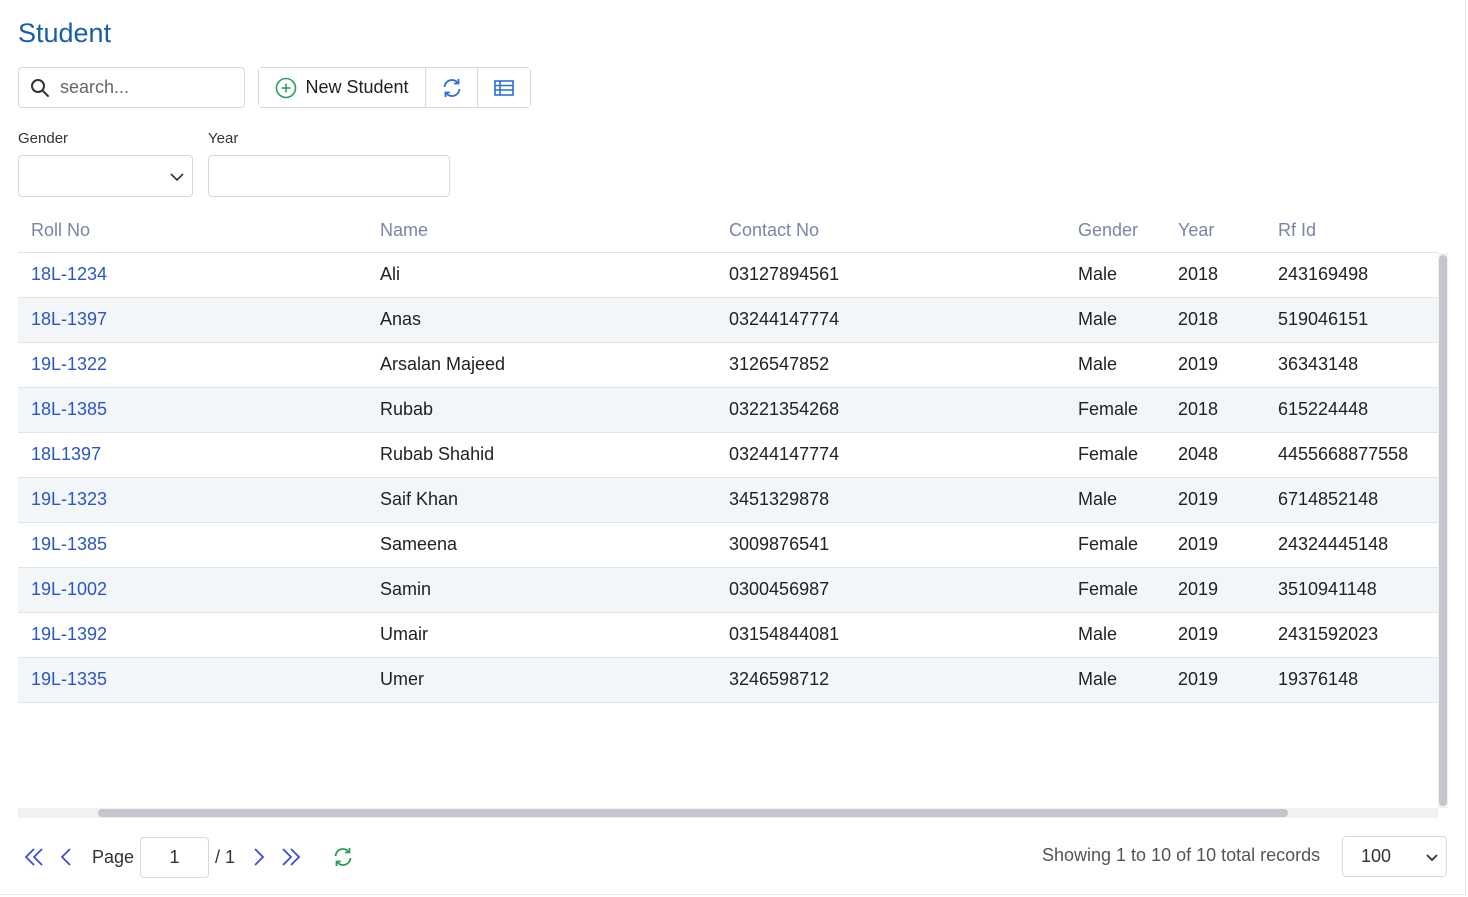 This screenshot has width=1468, height=897. What do you see at coordinates (286, 88) in the screenshot?
I see `plus-circle-icon` at bounding box center [286, 88].